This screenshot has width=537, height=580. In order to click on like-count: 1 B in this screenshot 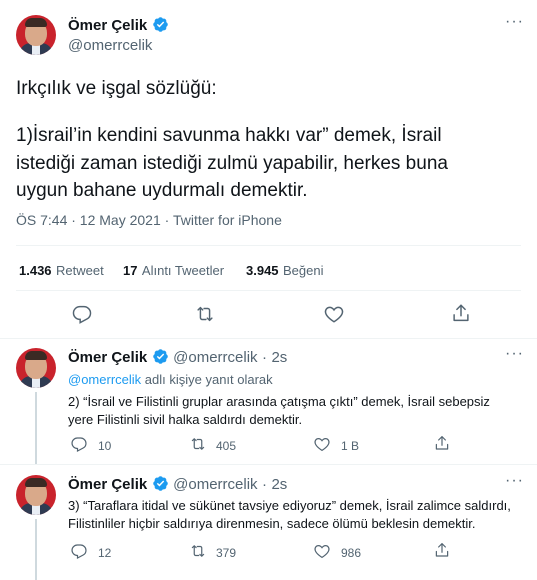, I will do `click(350, 446)`.